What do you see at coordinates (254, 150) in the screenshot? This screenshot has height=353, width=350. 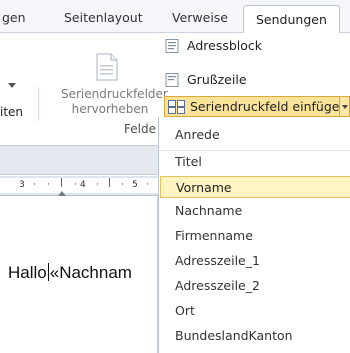 I see `menu-separator` at bounding box center [254, 150].